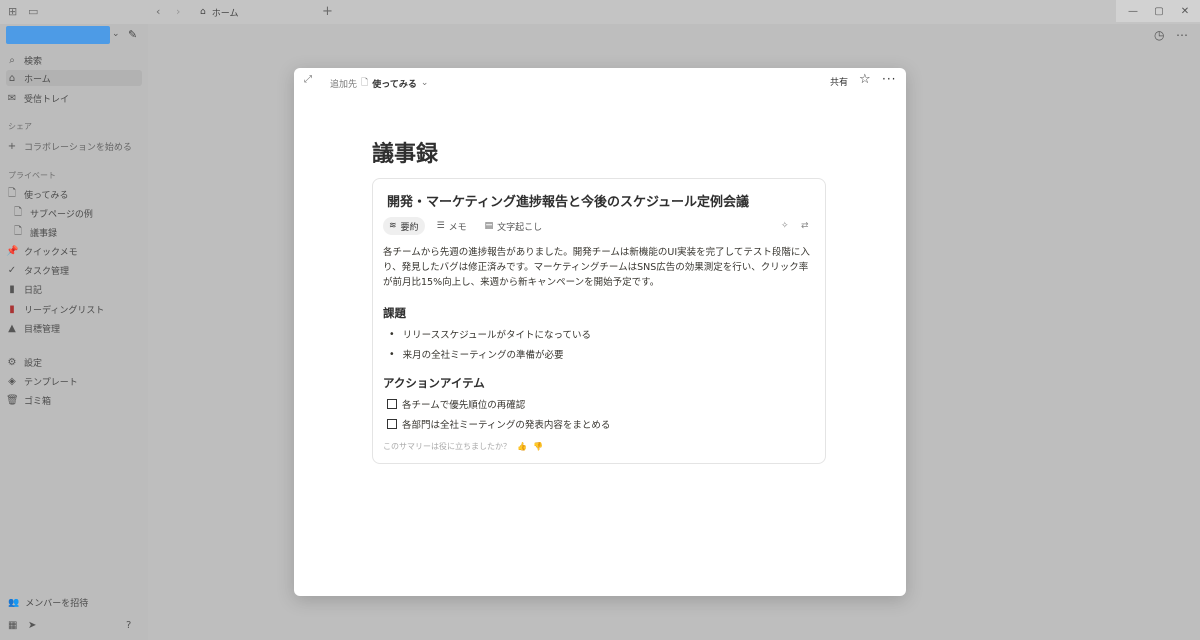 Image resolution: width=1200 pixels, height=640 pixels. What do you see at coordinates (74, 400) in the screenshot?
I see `sidebar-item-trash: 🗑 ゴミ箱` at bounding box center [74, 400].